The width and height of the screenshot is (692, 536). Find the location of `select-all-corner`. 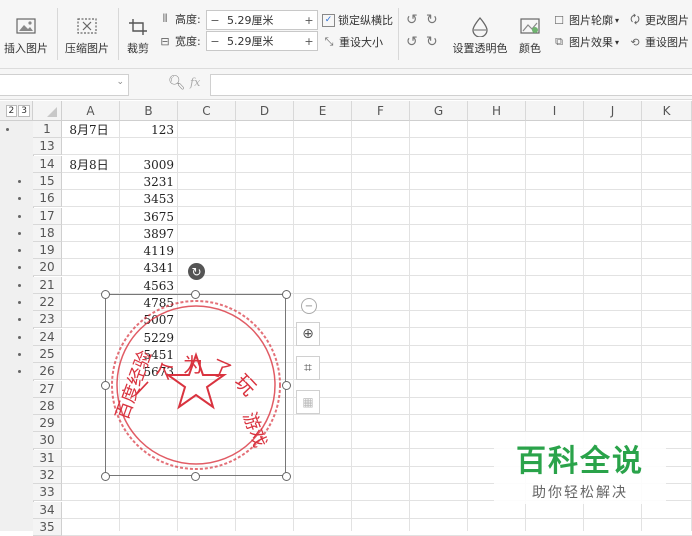

select-all-corner is located at coordinates (47, 111).